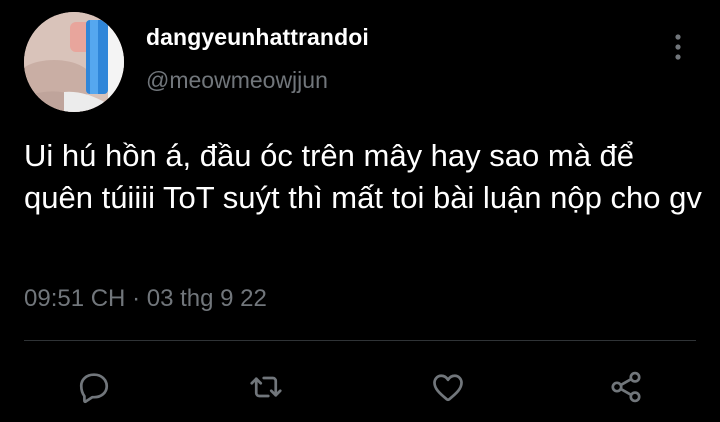  I want to click on tweet-date: 03 thg 9 22, so click(206, 298).